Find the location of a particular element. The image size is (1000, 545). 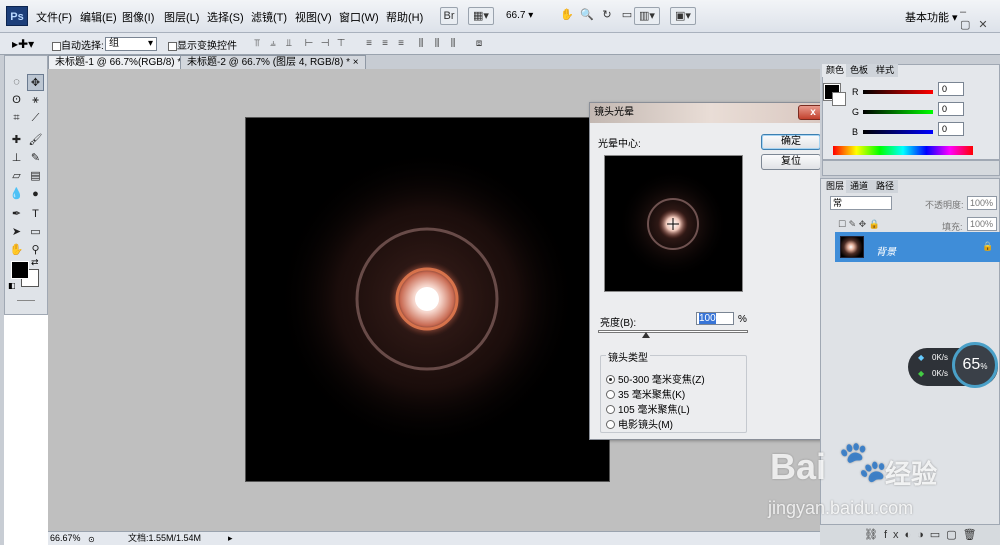

brush-tool-icon: 🖌 is located at coordinates (35, 140).